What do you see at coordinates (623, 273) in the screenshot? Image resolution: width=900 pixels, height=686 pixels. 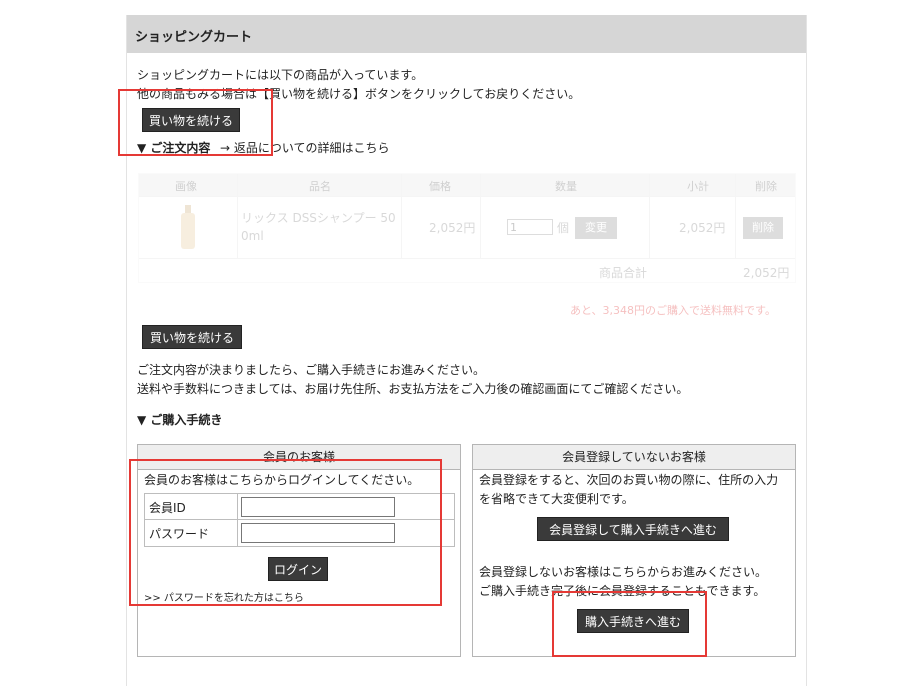 I see `total-label: 商品合計` at bounding box center [623, 273].